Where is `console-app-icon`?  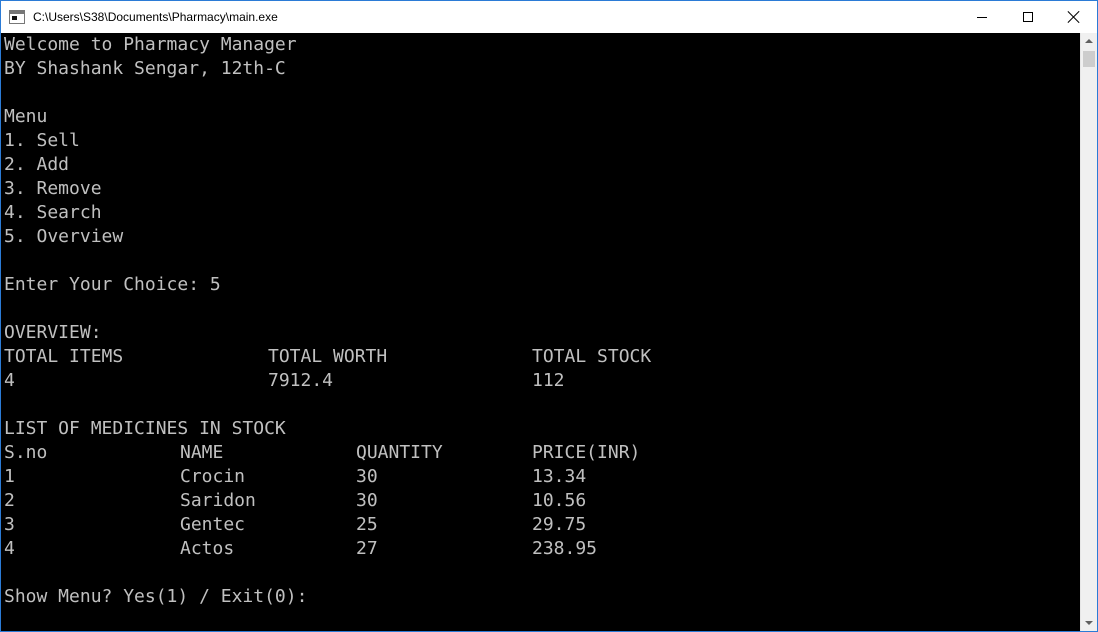 console-app-icon is located at coordinates (17, 17).